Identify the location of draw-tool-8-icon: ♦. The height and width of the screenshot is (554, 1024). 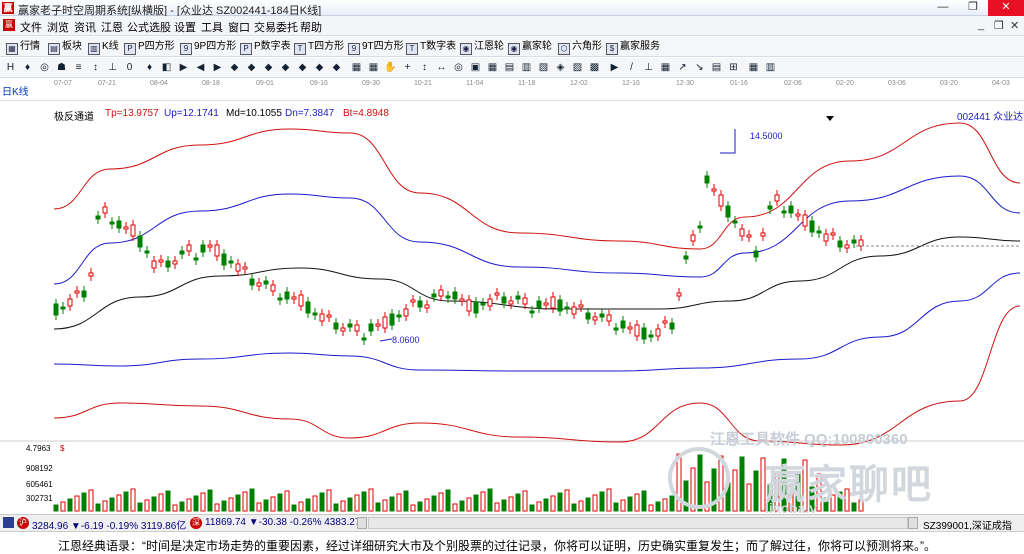
(149, 67).